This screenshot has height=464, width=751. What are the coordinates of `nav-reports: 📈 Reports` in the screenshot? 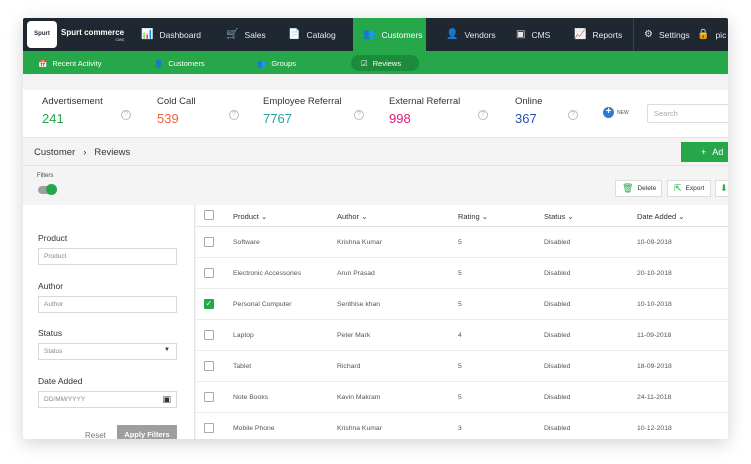 It's located at (598, 34).